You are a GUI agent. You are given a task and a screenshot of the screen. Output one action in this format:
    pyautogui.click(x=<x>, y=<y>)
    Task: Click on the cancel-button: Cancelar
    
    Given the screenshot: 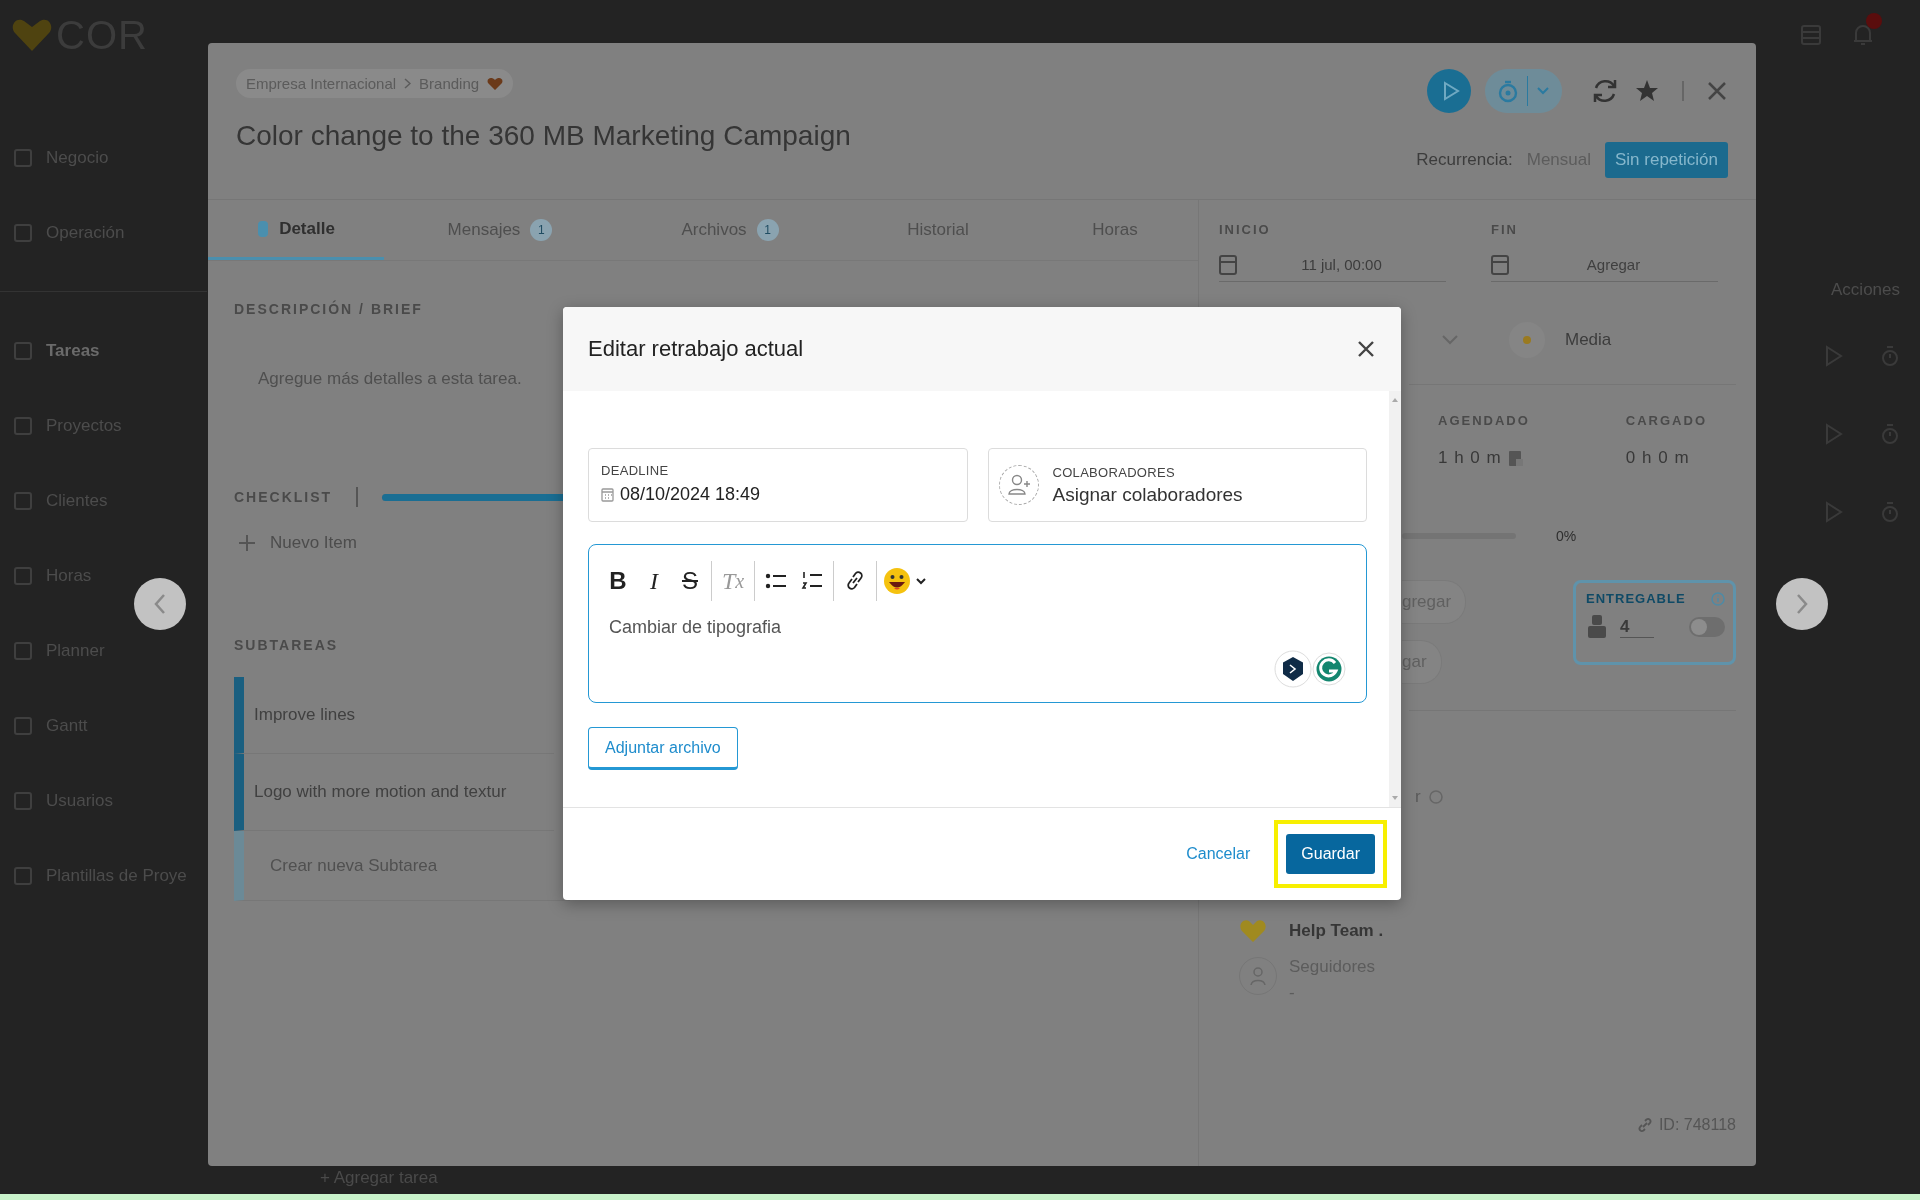 What is the action you would take?
    pyautogui.click(x=1218, y=854)
    